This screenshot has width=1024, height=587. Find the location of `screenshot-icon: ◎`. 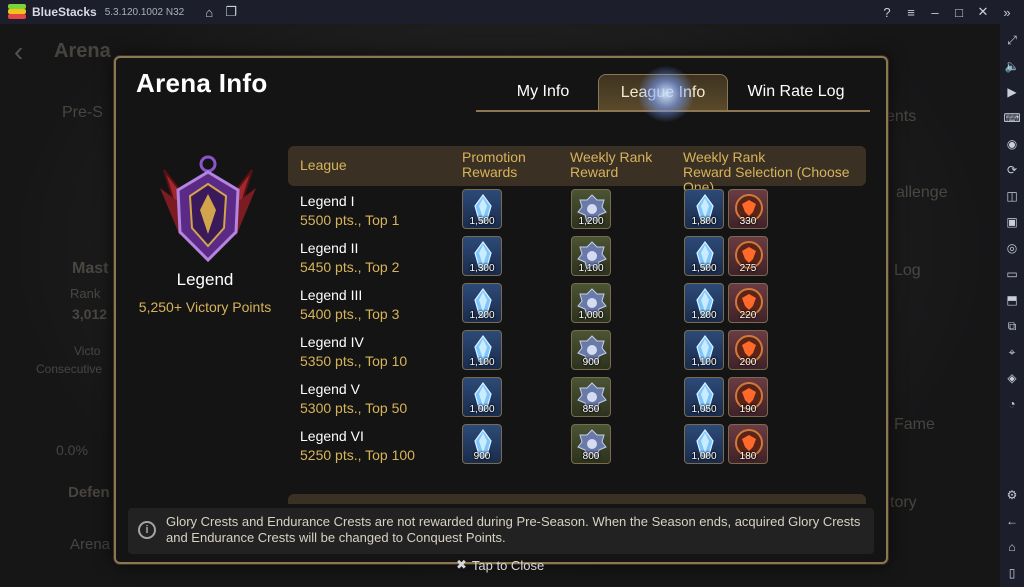

screenshot-icon: ◎ is located at coordinates (1012, 248).